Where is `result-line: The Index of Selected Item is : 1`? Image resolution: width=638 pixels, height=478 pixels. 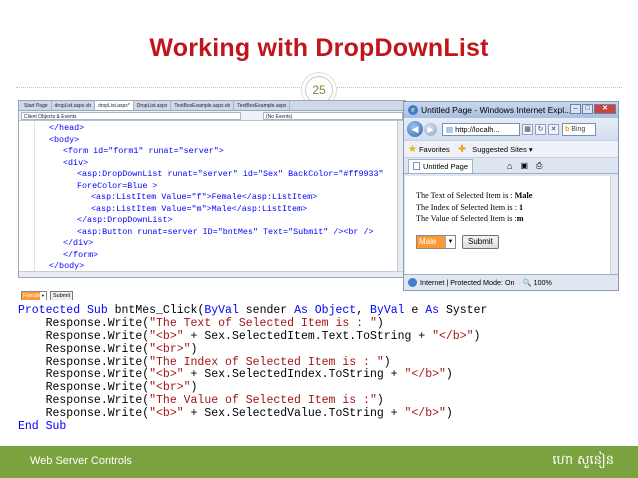
result-line: The Index of Selected Item is : 1 is located at coordinates (474, 208).